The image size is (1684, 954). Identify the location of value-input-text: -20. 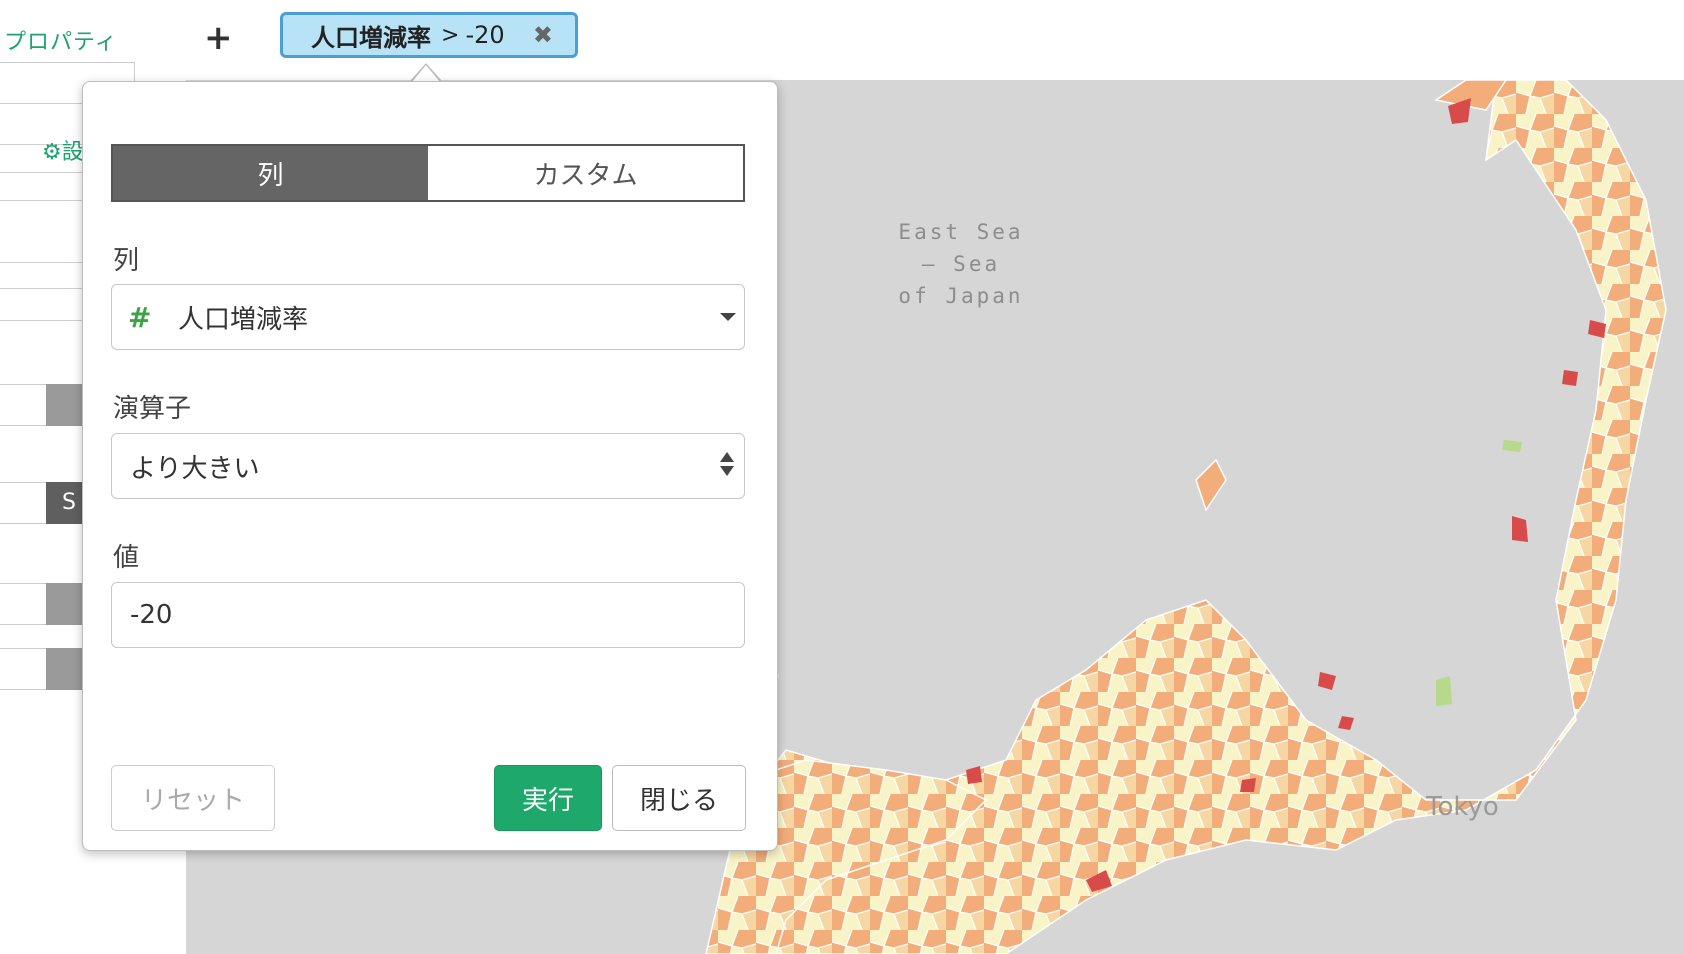
(151, 615).